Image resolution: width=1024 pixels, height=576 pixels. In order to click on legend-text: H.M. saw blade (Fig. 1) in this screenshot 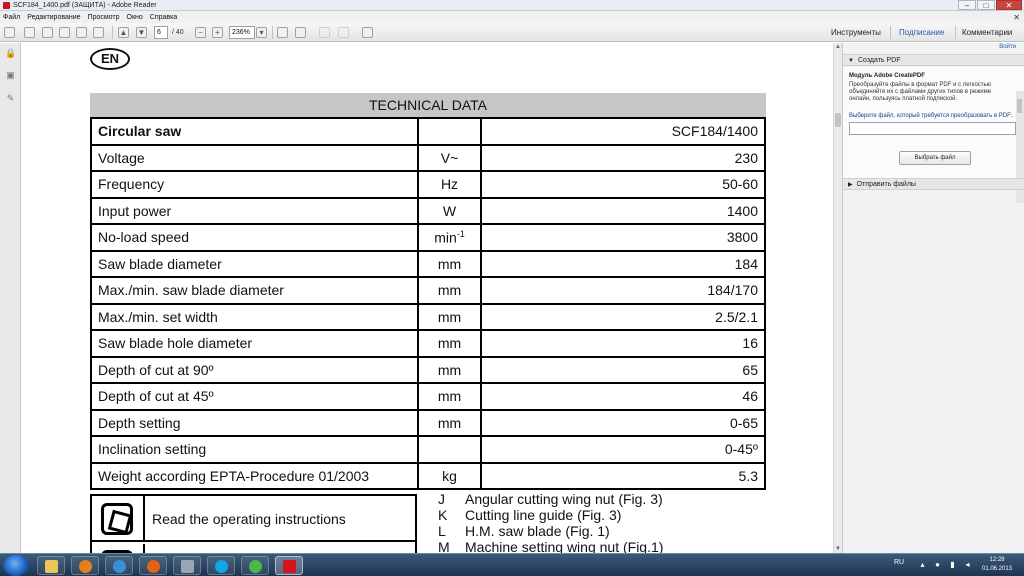, I will do `click(537, 531)`.